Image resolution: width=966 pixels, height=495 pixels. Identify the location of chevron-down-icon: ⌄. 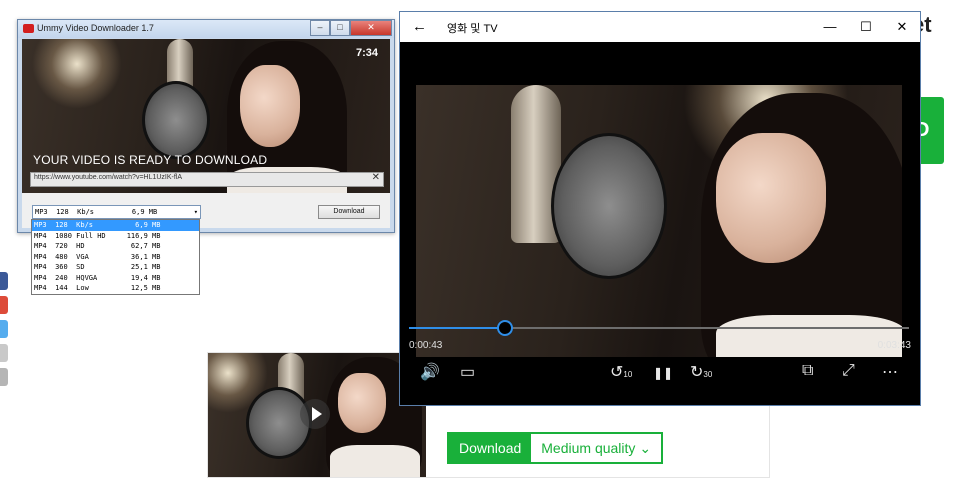
(645, 448).